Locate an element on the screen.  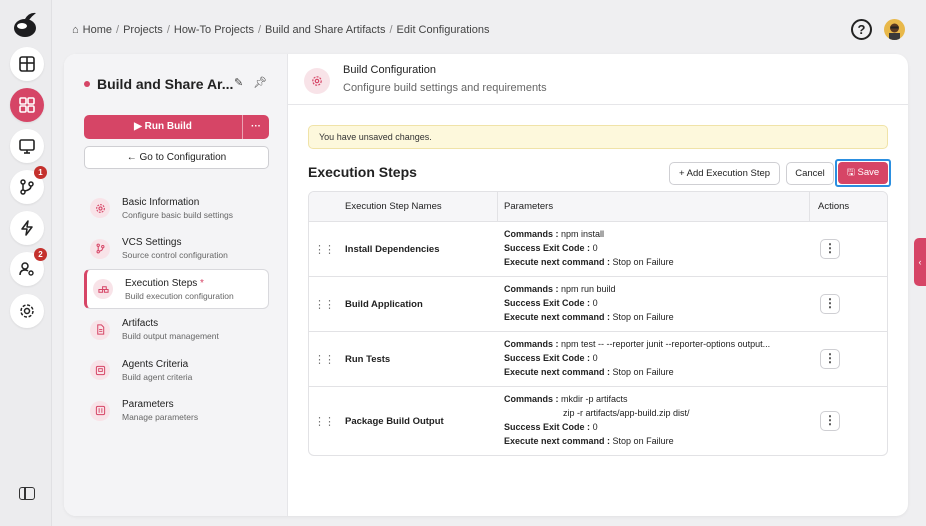
nav-item-title: Basic Information is located at coordinates (161, 202).